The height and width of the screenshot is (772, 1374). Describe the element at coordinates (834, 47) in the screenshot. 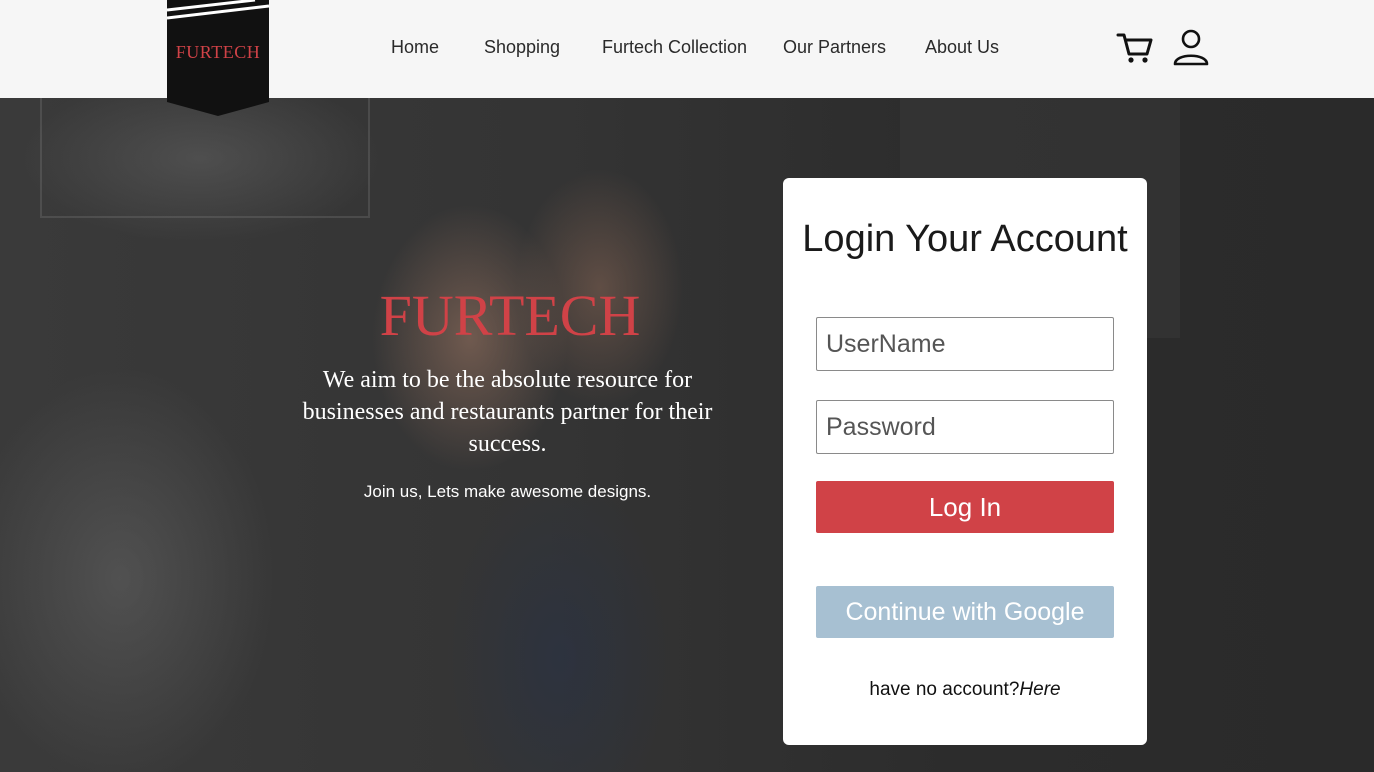

I see `nav-item-our-partners: Our Partners` at that location.